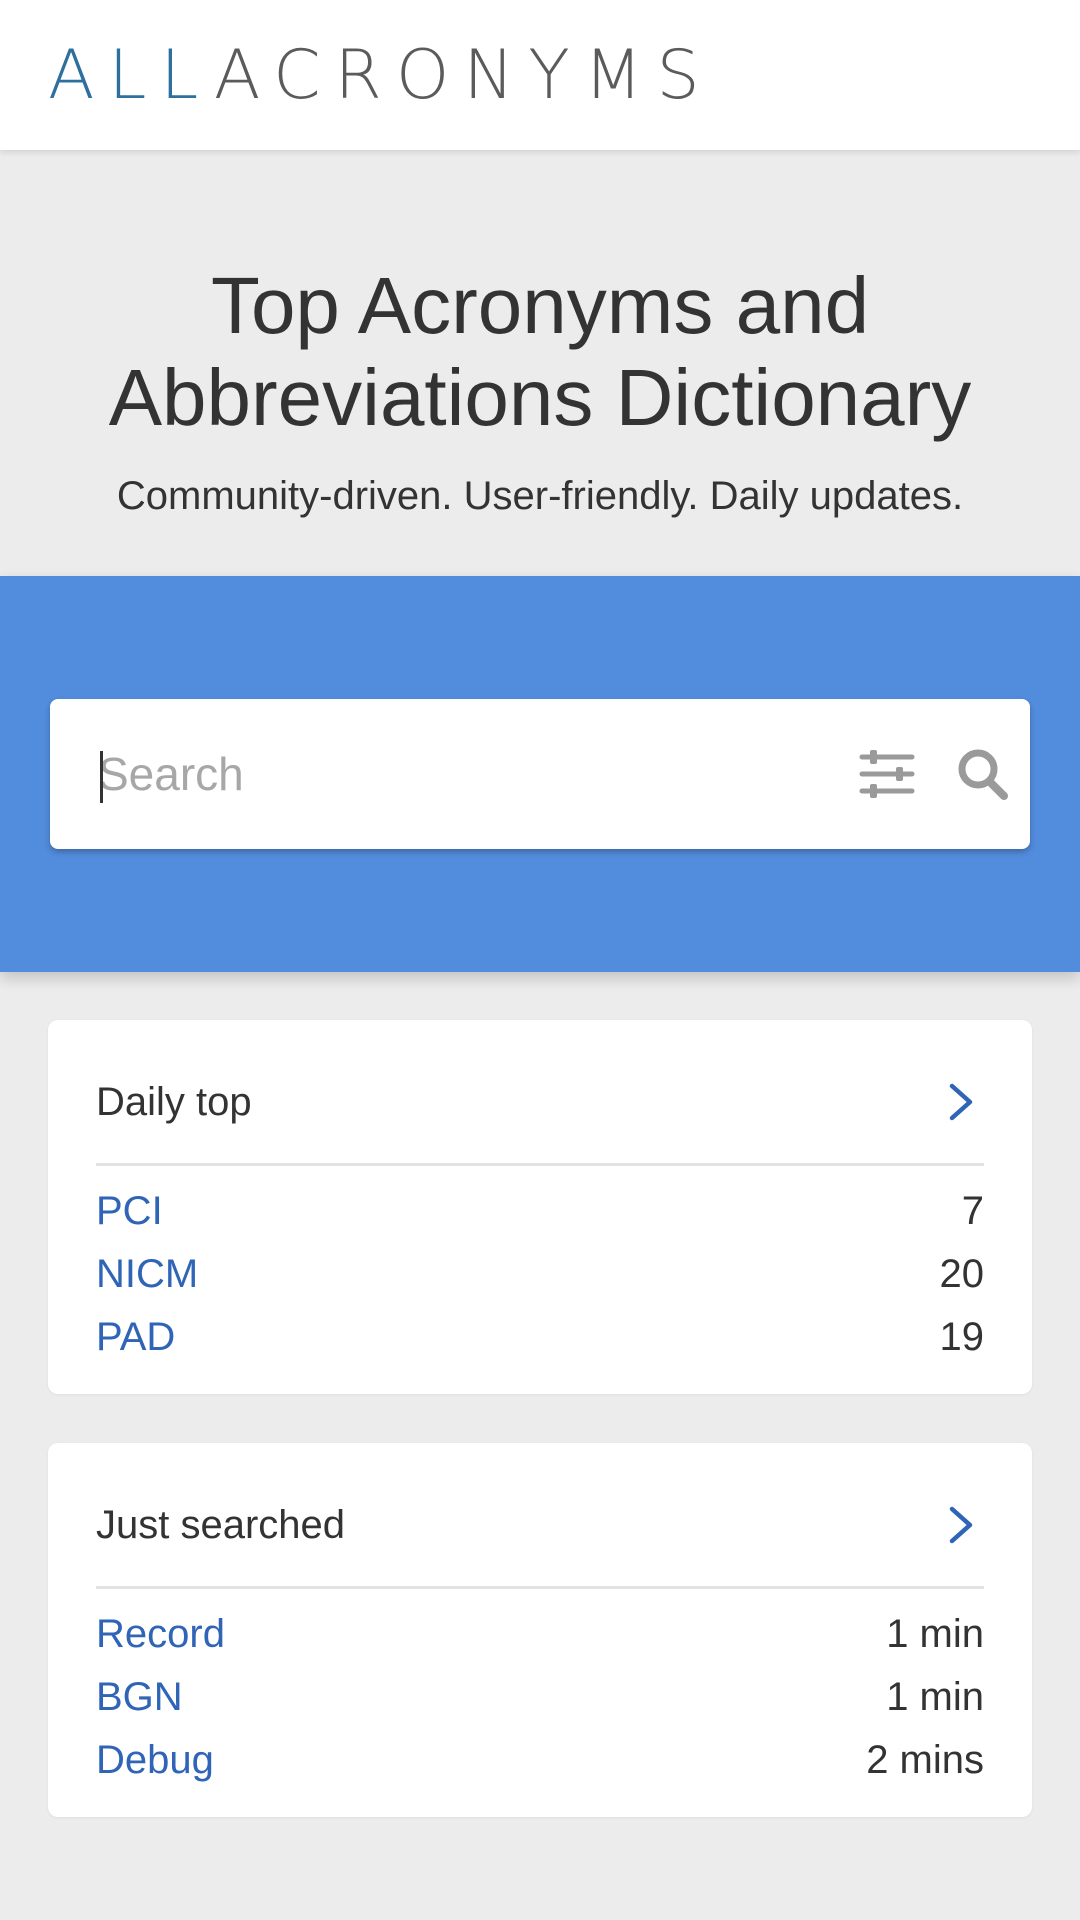 The image size is (1080, 1920). I want to click on acronym-link: PAD, so click(135, 1337).